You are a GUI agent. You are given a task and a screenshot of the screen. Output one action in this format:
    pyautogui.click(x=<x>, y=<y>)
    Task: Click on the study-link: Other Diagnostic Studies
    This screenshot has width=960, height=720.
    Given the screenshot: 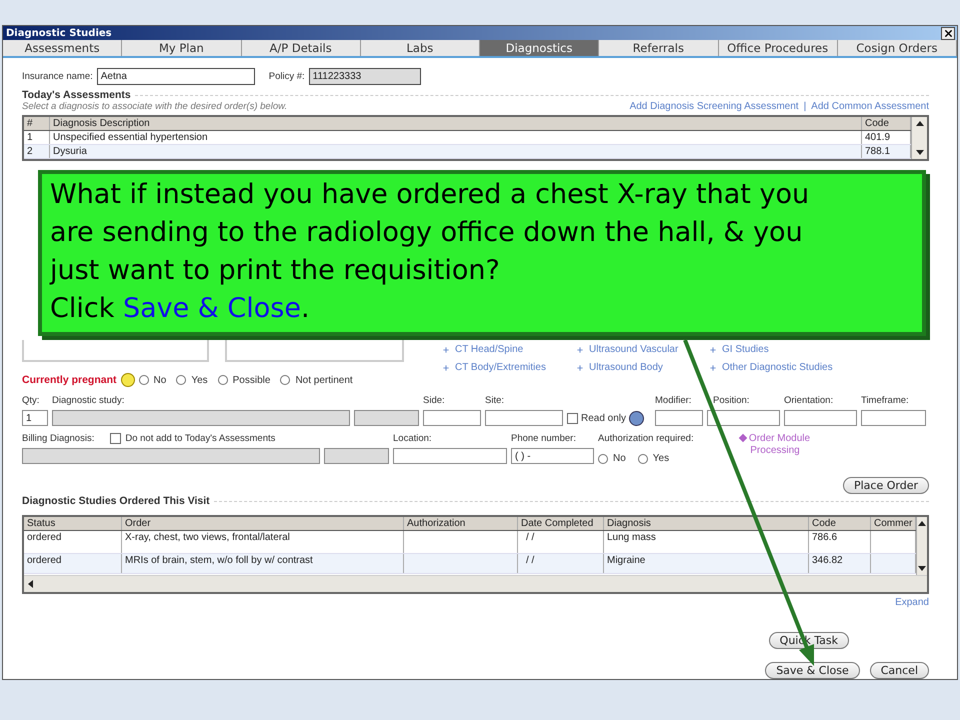 What is the action you would take?
    pyautogui.click(x=819, y=367)
    